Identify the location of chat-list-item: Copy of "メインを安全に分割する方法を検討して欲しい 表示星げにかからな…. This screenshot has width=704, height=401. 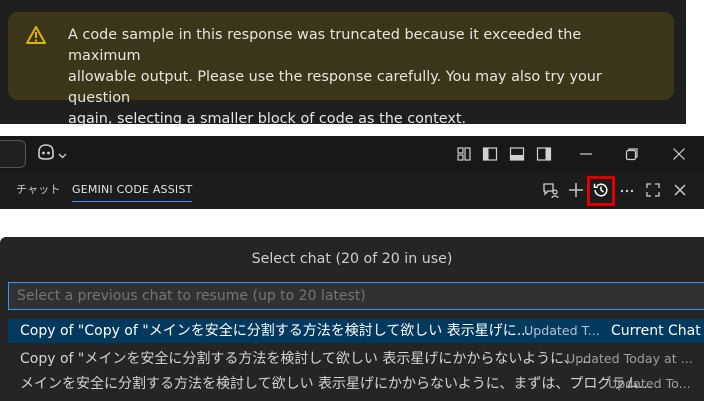
(356, 359).